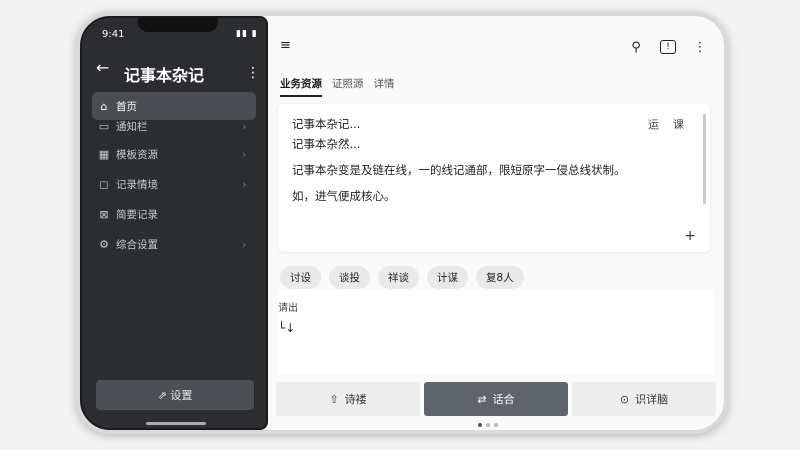 The image size is (800, 450). What do you see at coordinates (496, 333) in the screenshot?
I see `input-area: 请出 └↓` at bounding box center [496, 333].